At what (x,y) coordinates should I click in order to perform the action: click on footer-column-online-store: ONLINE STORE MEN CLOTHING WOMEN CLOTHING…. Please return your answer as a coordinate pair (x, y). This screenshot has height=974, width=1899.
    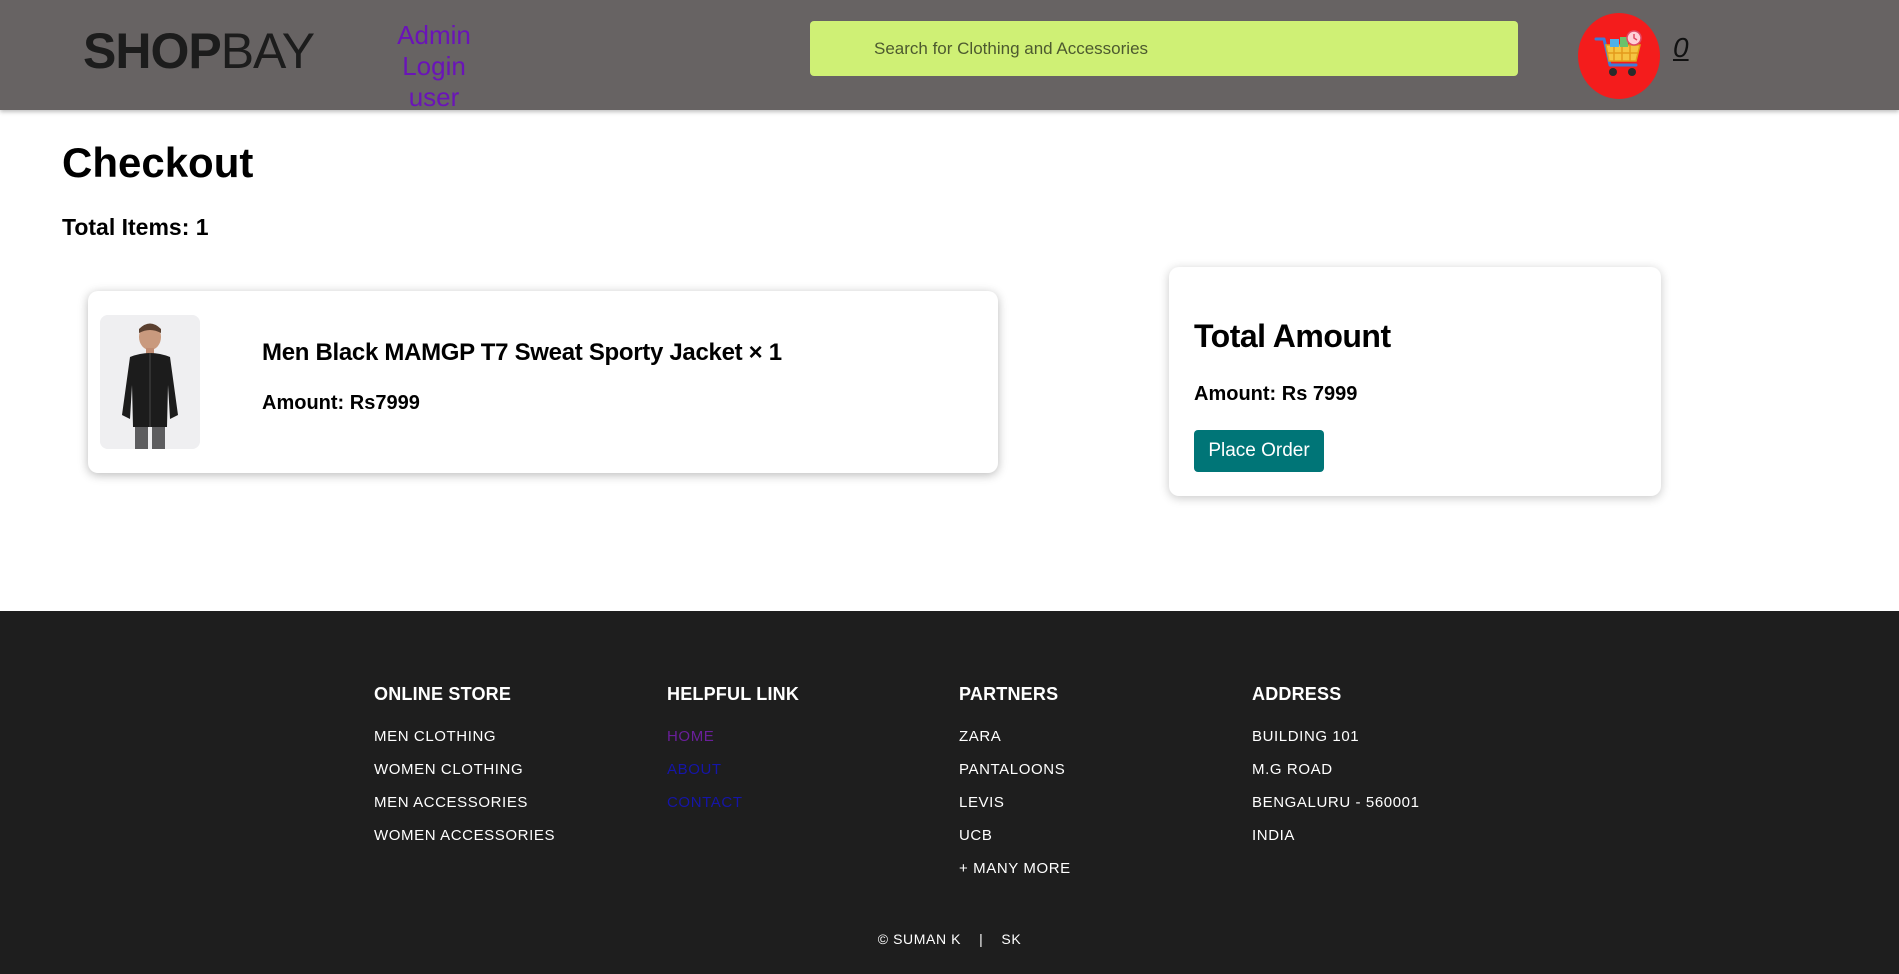
    Looking at the image, I should click on (464, 768).